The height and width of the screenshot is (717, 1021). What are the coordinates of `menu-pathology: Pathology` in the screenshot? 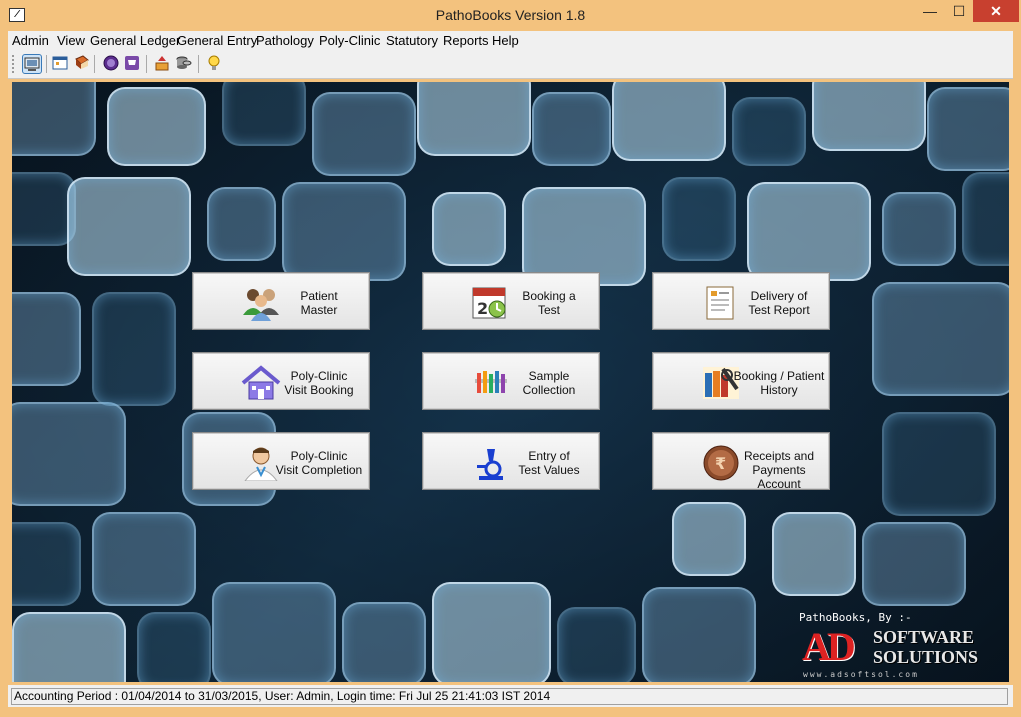 It's located at (285, 40).